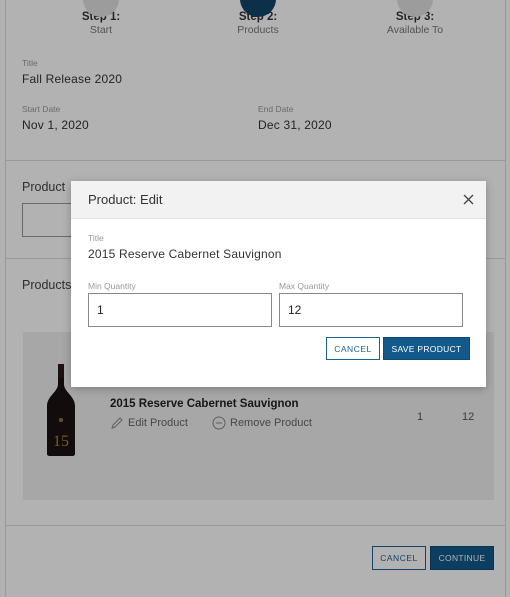 This screenshot has height=597, width=510. What do you see at coordinates (180, 310) in the screenshot?
I see `min-quantity-input: 1` at bounding box center [180, 310].